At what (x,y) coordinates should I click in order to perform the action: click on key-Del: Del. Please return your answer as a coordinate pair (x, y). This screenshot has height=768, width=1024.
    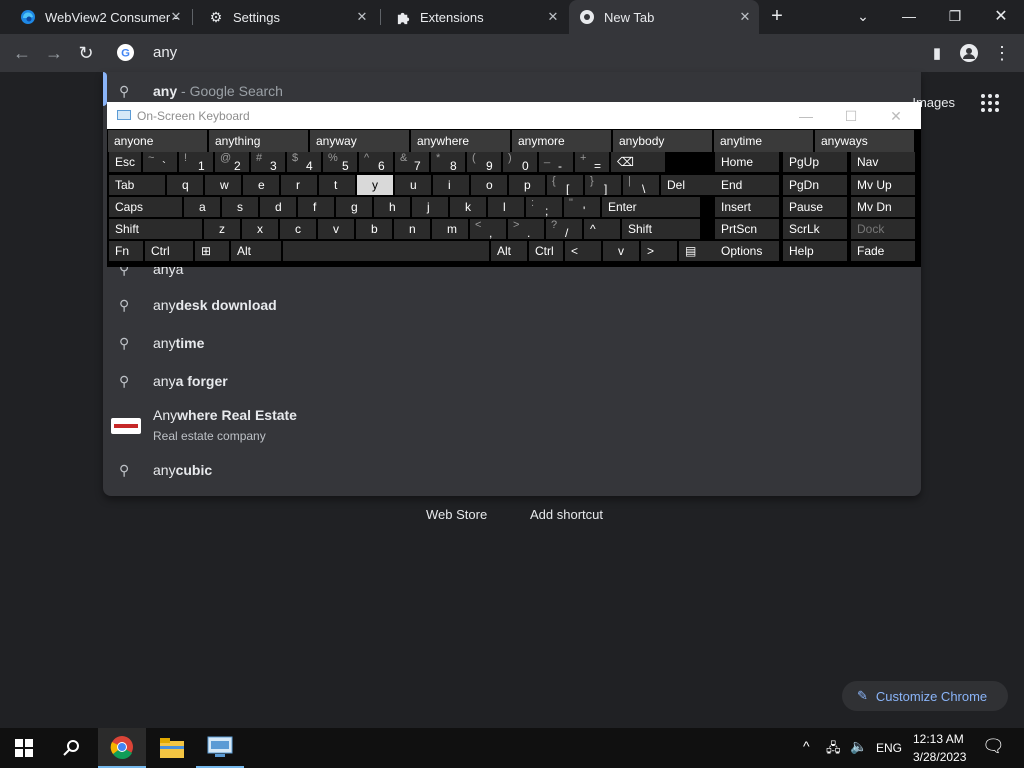
    Looking at the image, I should click on (690, 185).